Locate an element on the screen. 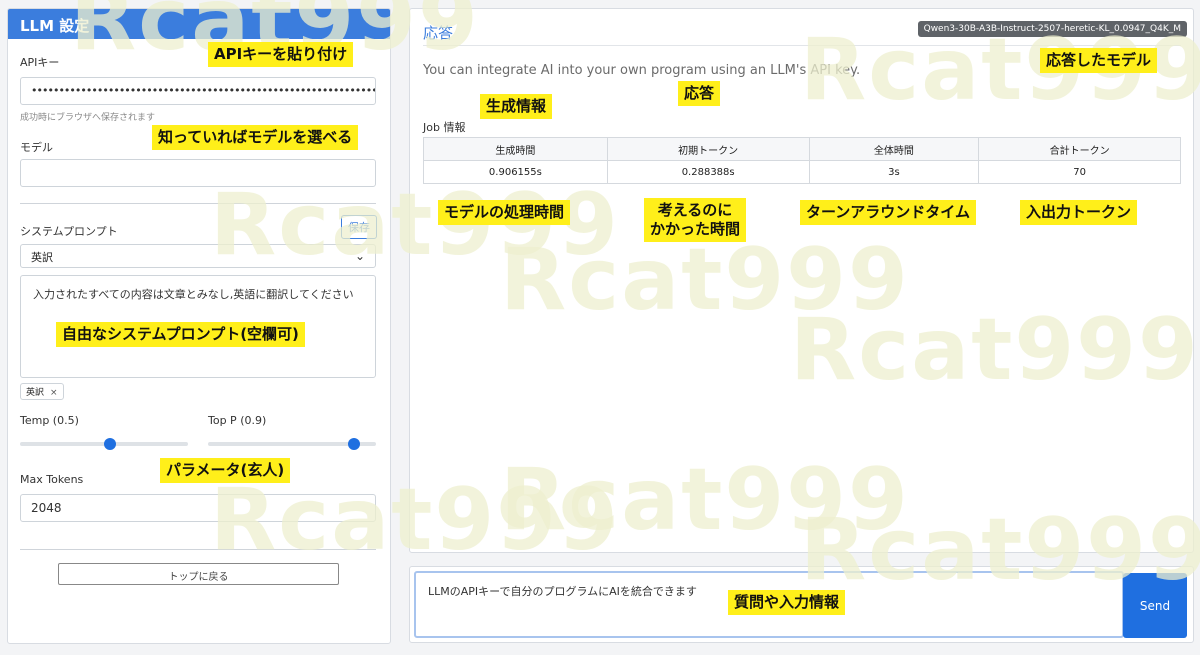  response-title: 応答 is located at coordinates (438, 33).